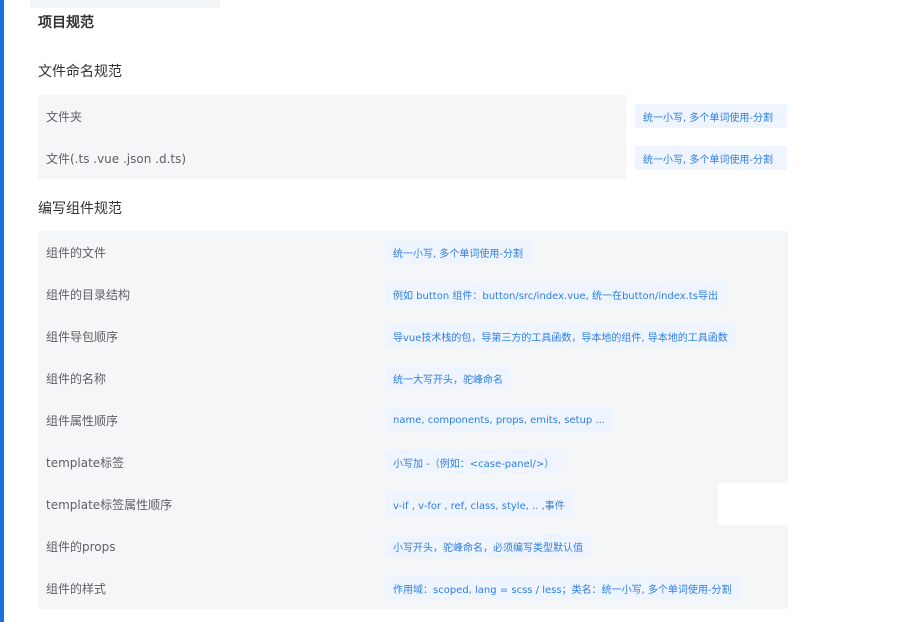 The height and width of the screenshot is (622, 898). Describe the element at coordinates (332, 158) in the screenshot. I see `row-label: 文件(.ts .vue .json .d.ts)` at that location.